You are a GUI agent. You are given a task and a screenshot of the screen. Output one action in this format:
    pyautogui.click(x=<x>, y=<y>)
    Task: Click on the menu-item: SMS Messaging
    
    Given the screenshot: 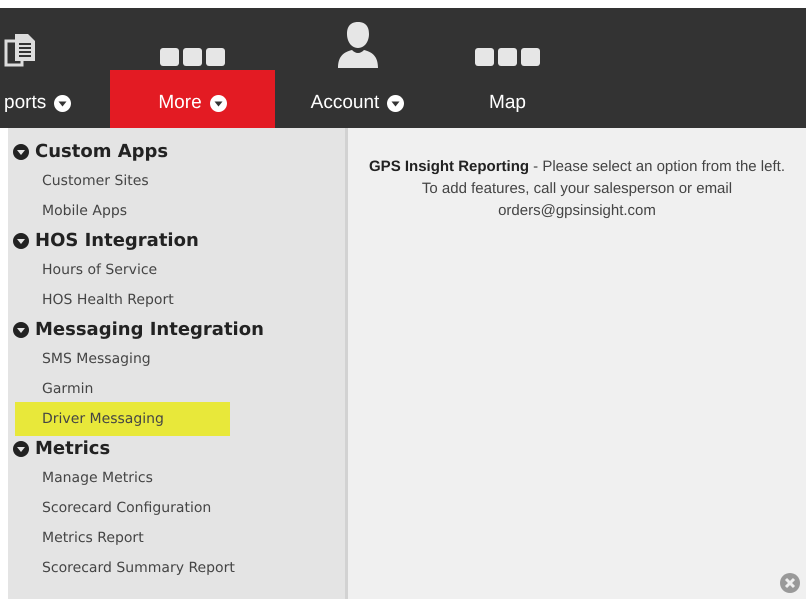 What is the action you would take?
    pyautogui.click(x=119, y=359)
    